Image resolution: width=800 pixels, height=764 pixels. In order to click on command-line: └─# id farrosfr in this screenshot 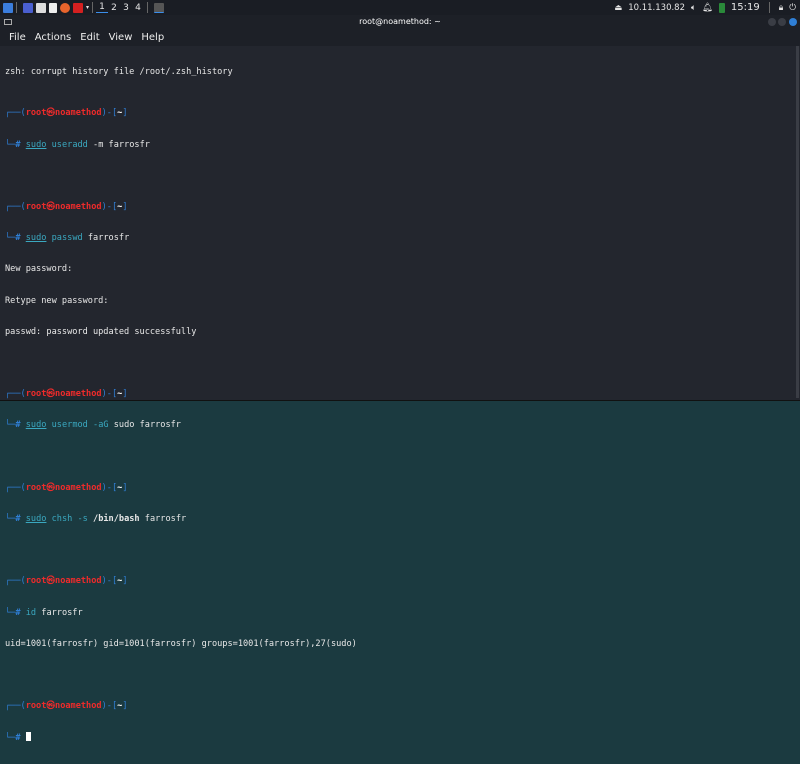, I will do `click(44, 612)`.